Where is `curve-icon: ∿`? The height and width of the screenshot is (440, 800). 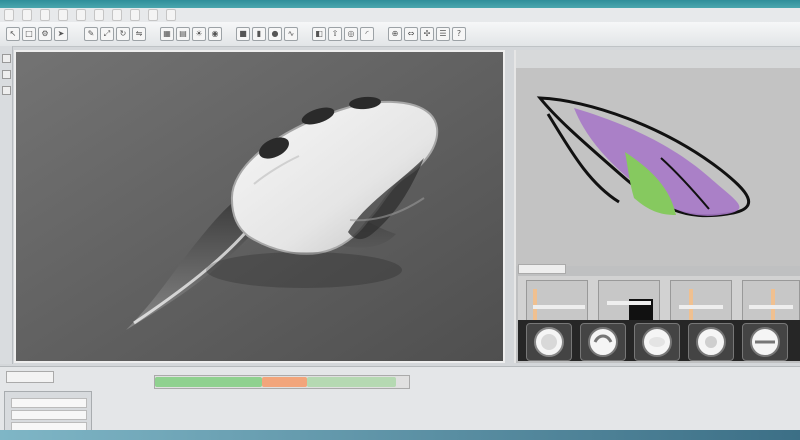 curve-icon: ∿ is located at coordinates (291, 34).